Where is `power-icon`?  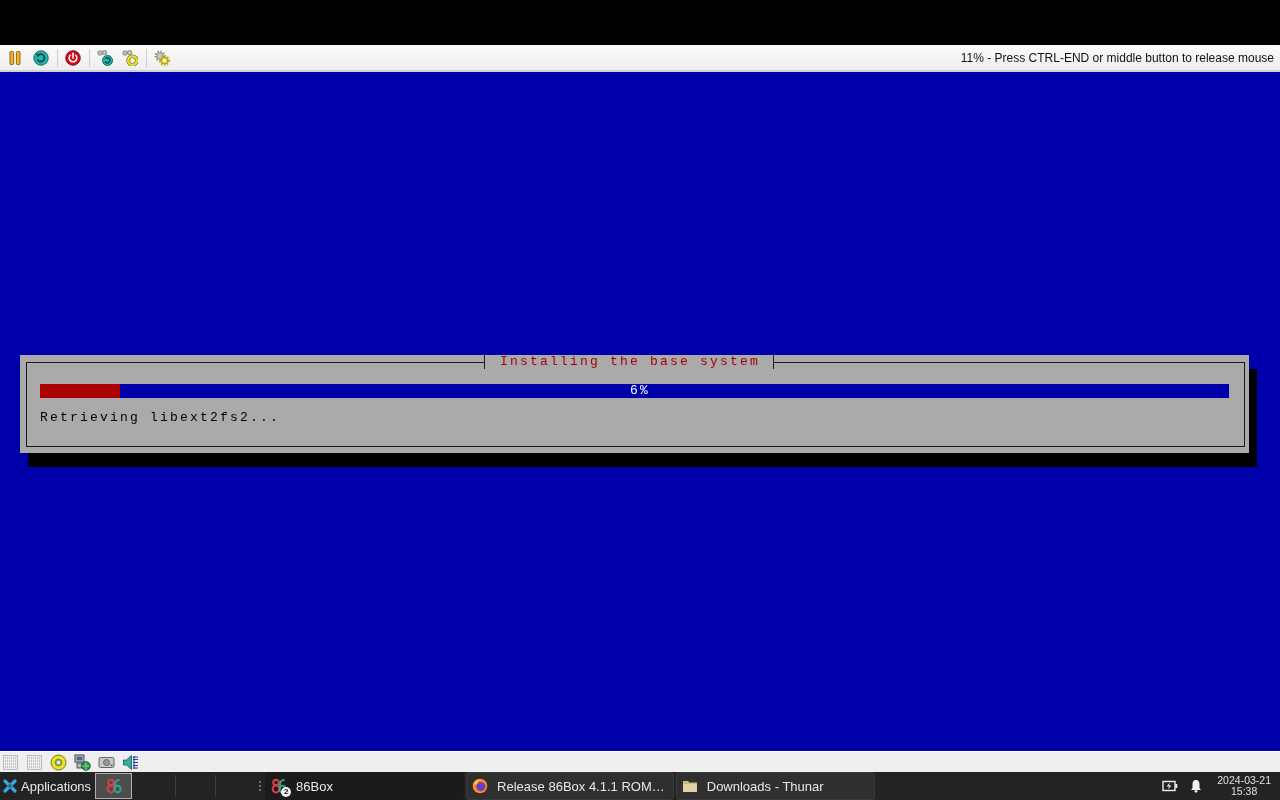 power-icon is located at coordinates (73, 57).